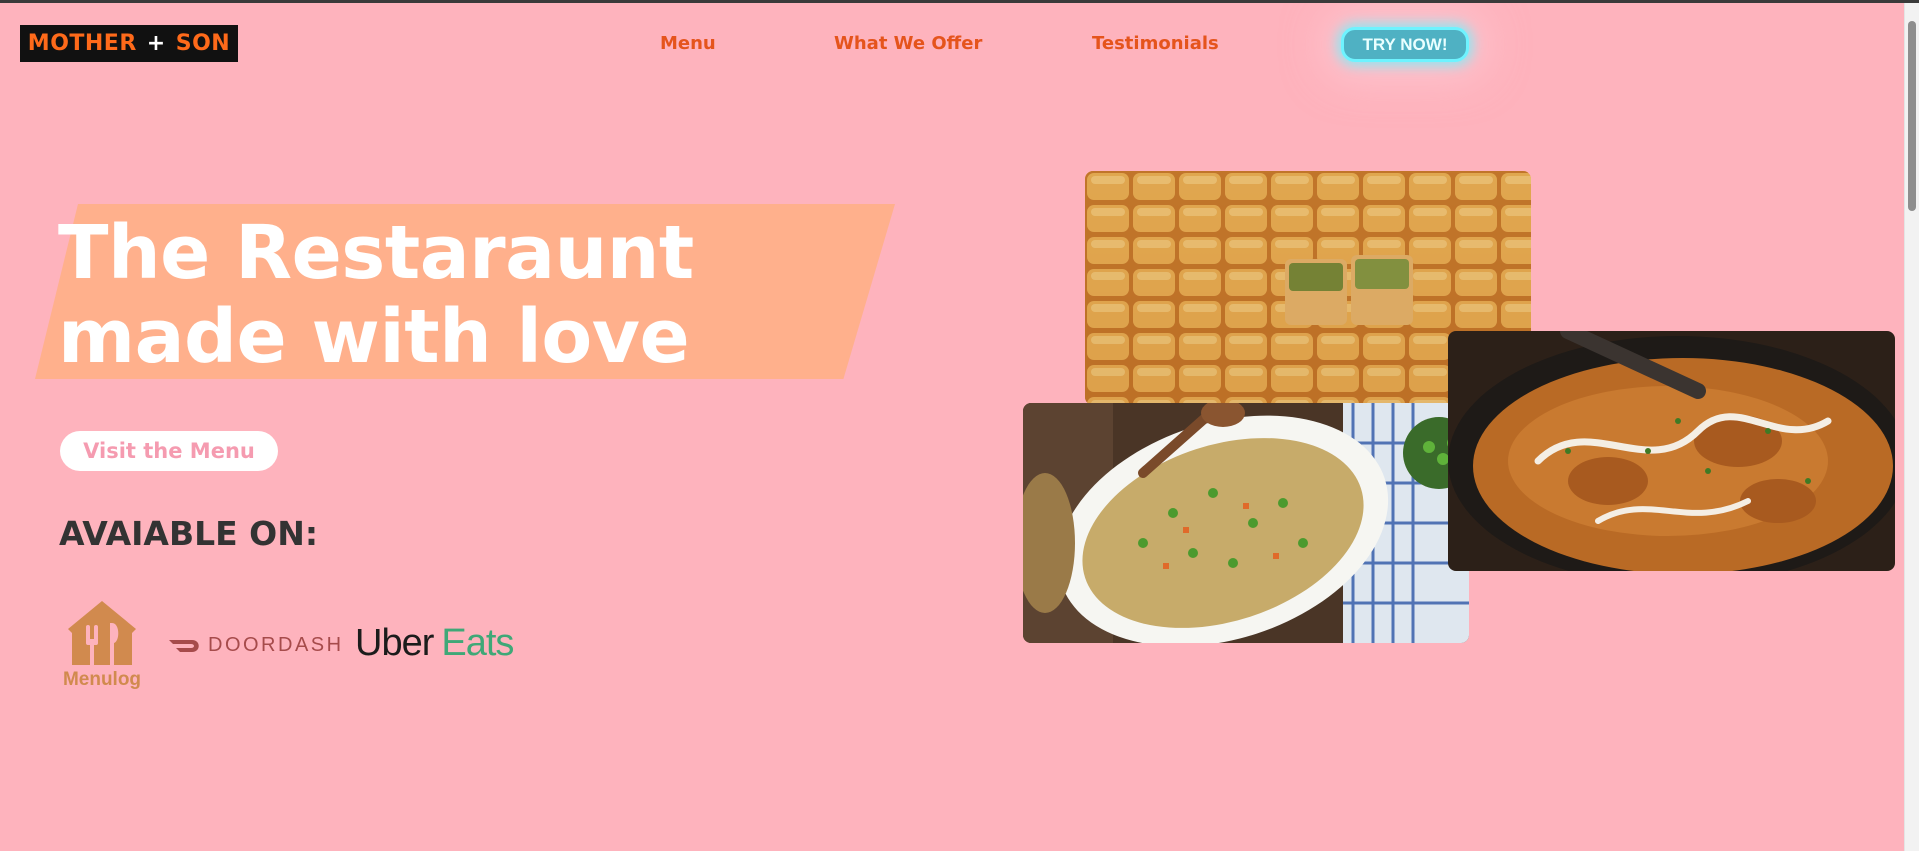 The image size is (1919, 851). I want to click on logo-word-mother: MOTHER, so click(82, 43).